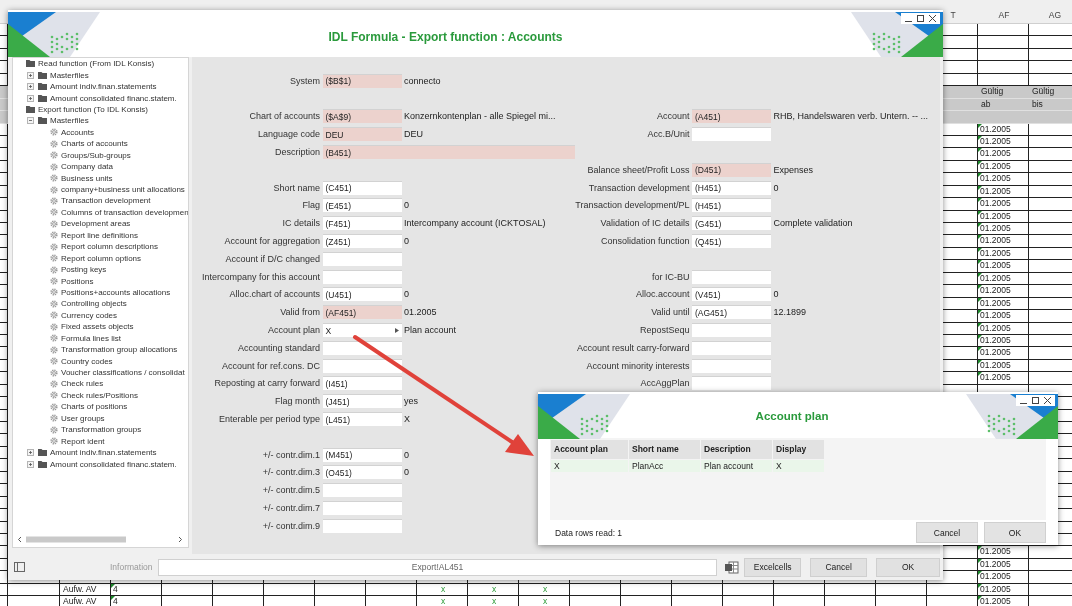  What do you see at coordinates (731, 116) in the screenshot?
I see `input-field: (A451)` at bounding box center [731, 116].